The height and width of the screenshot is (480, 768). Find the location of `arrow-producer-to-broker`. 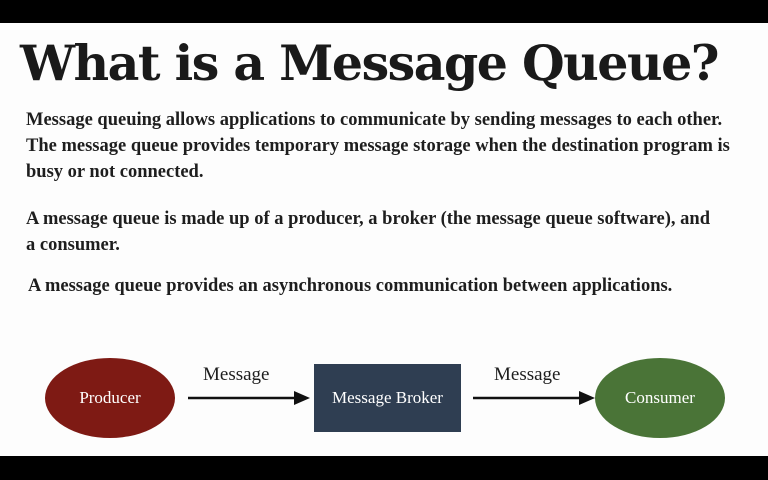

arrow-producer-to-broker is located at coordinates (249, 398).